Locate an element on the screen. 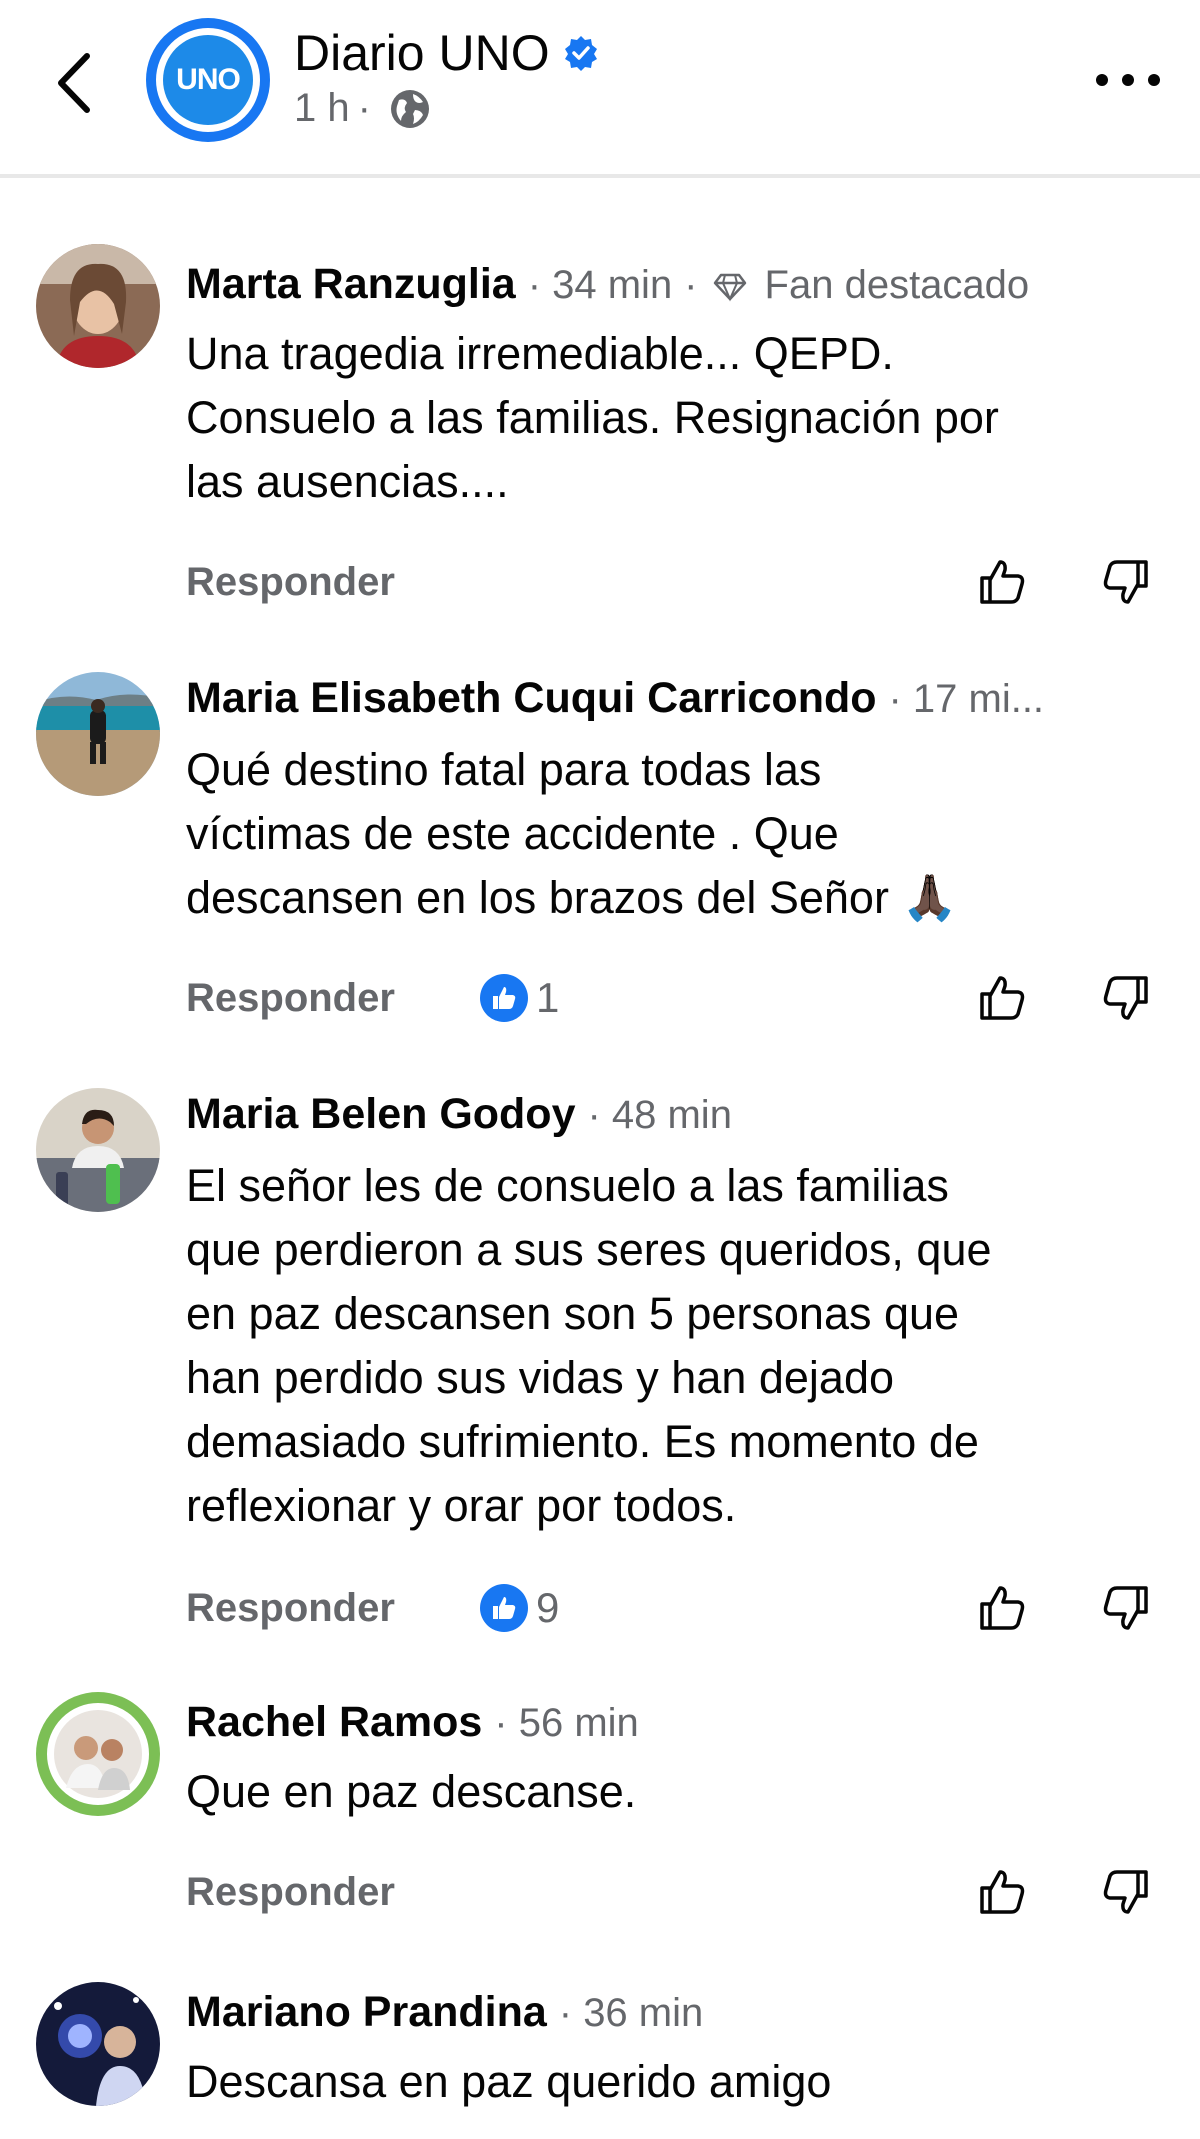 This screenshot has height=2139, width=1200. comment-author-row: Rachel Ramos · 56 min is located at coordinates (412, 1722).